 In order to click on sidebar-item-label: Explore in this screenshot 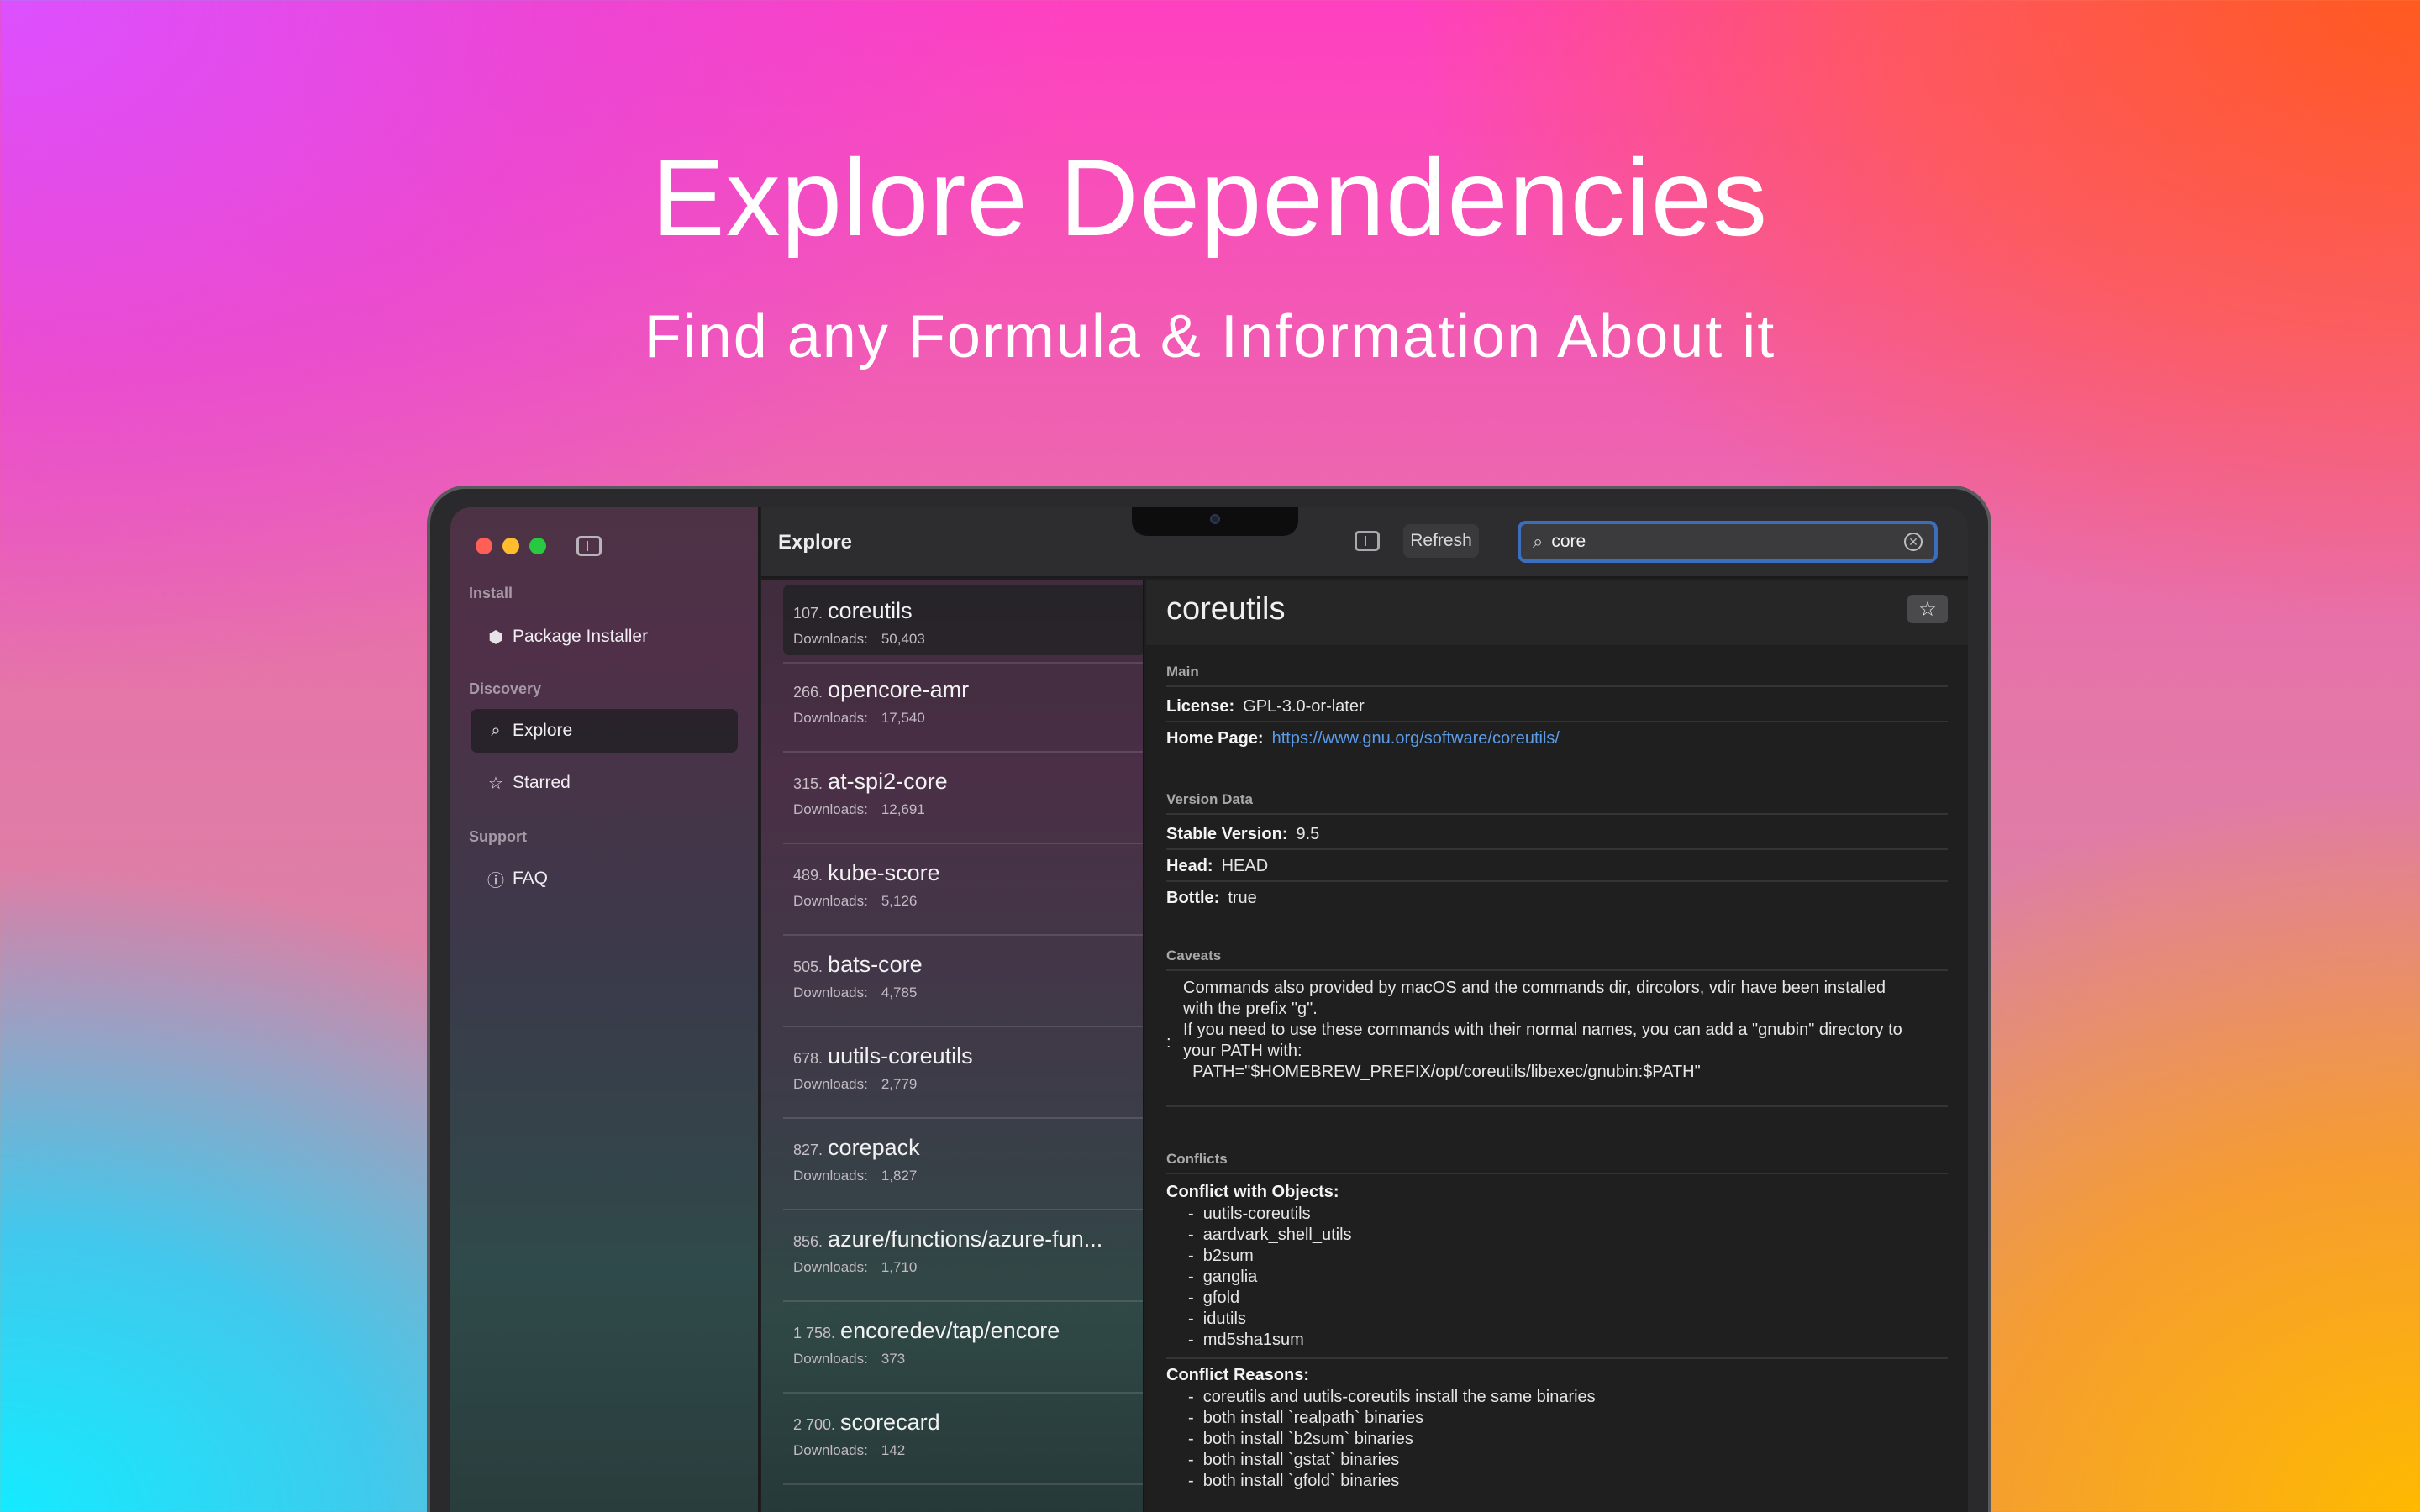, I will do `click(543, 730)`.